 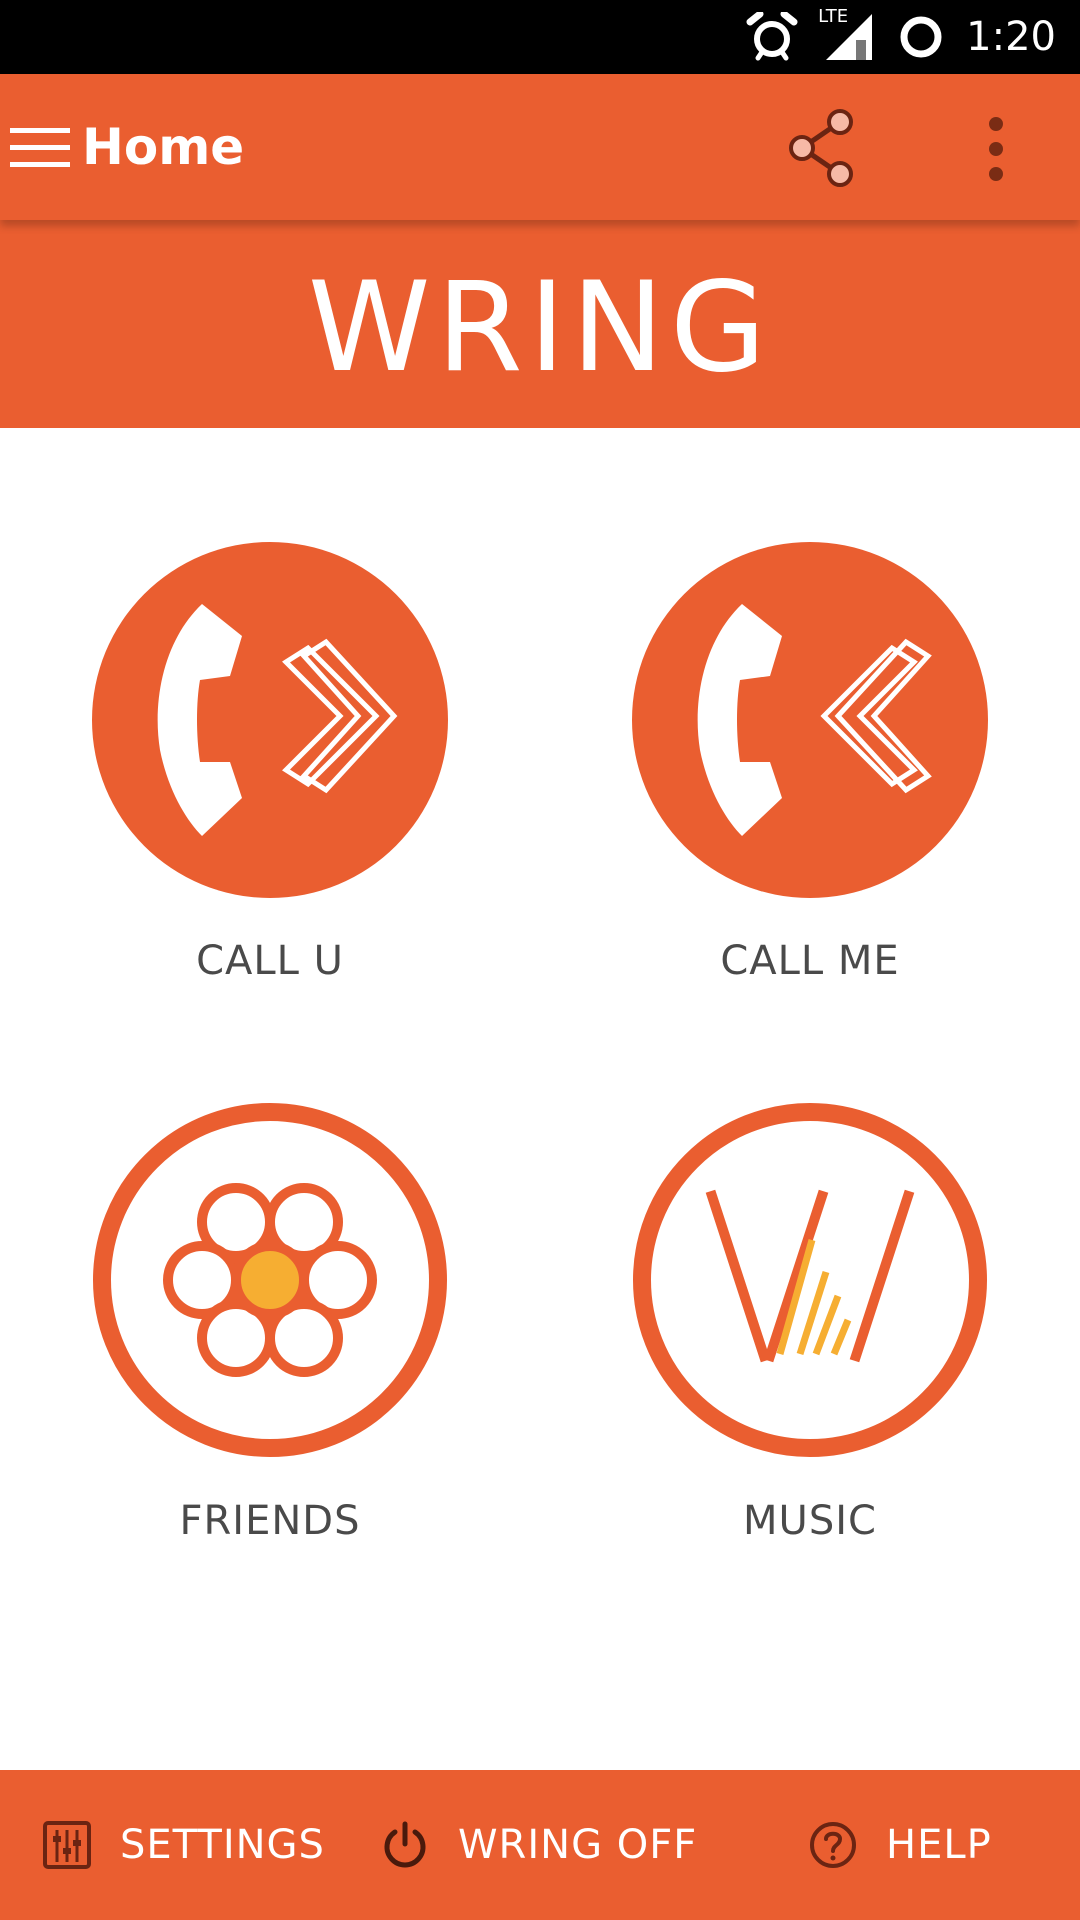 I want to click on music-tile: MUSIC, so click(x=810, y=1322).